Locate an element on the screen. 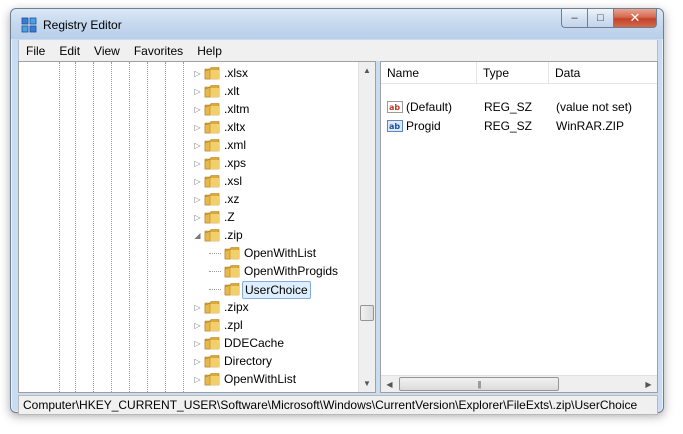 This screenshot has width=683, height=434. list-horizontal-scrollbar: ◀ ||| ▶ is located at coordinates (519, 383).